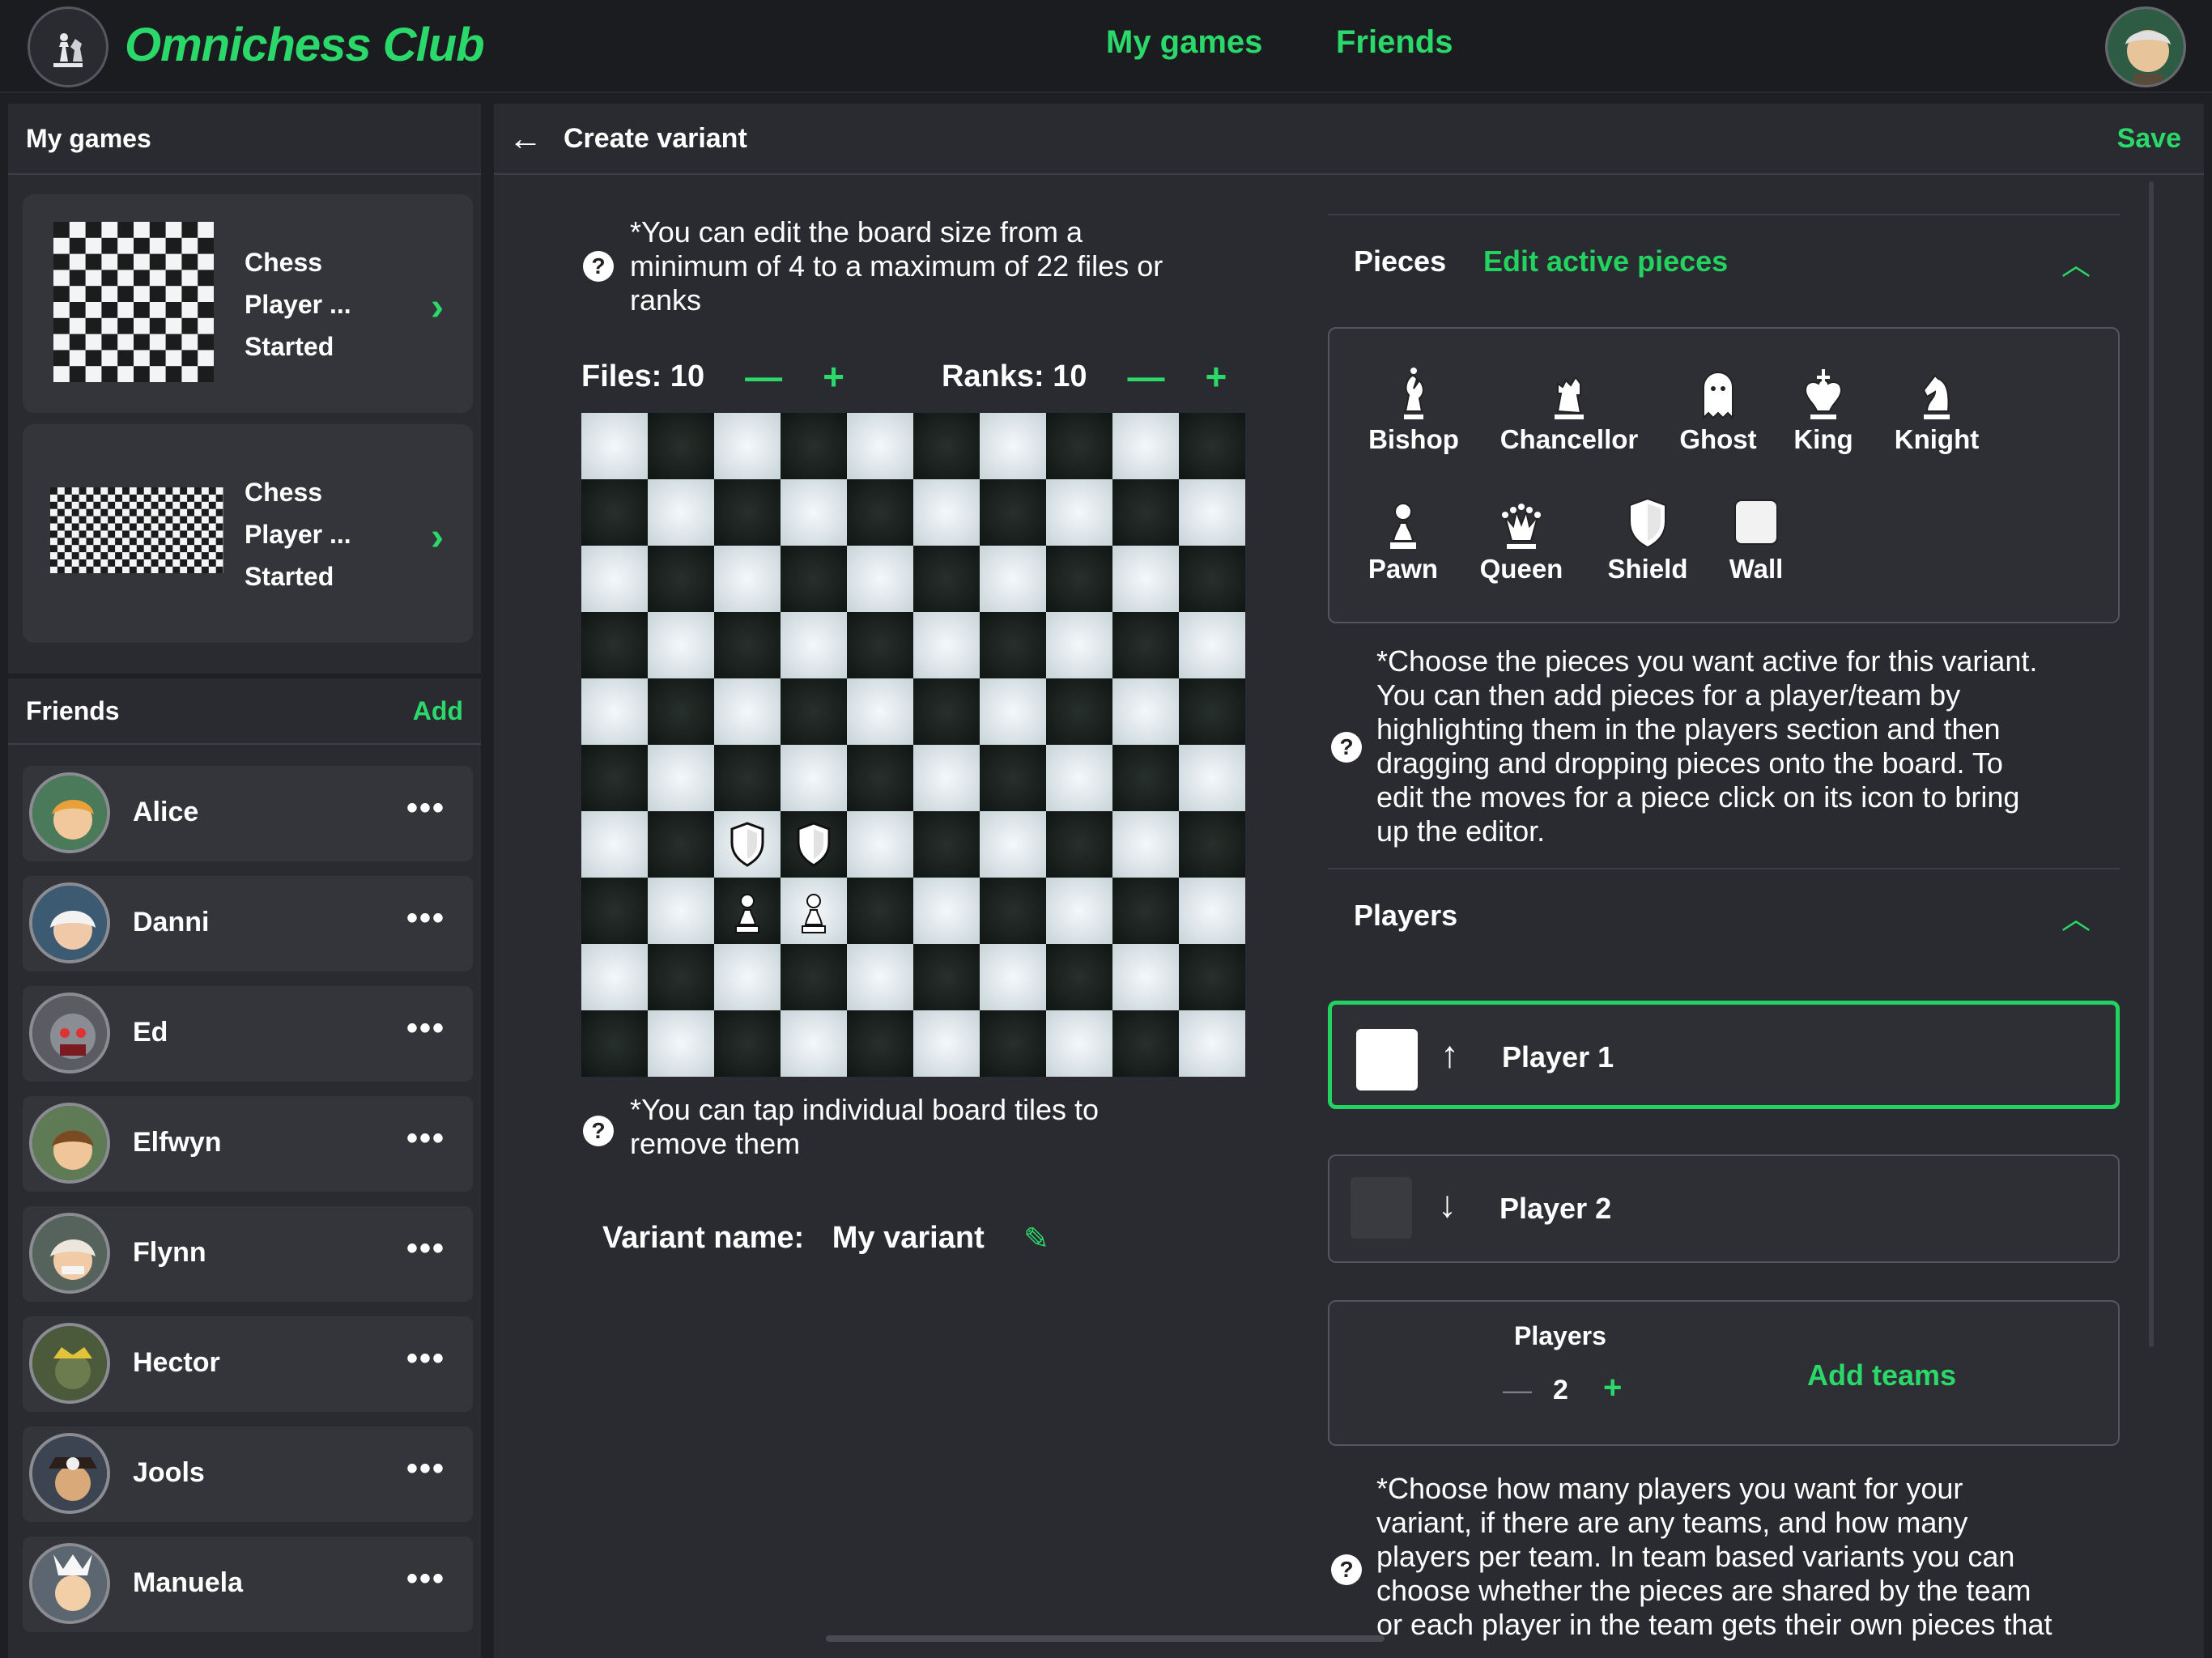 Image resolution: width=2212 pixels, height=1658 pixels. What do you see at coordinates (248, 1254) in the screenshot?
I see `friend-row: Flynn •••` at bounding box center [248, 1254].